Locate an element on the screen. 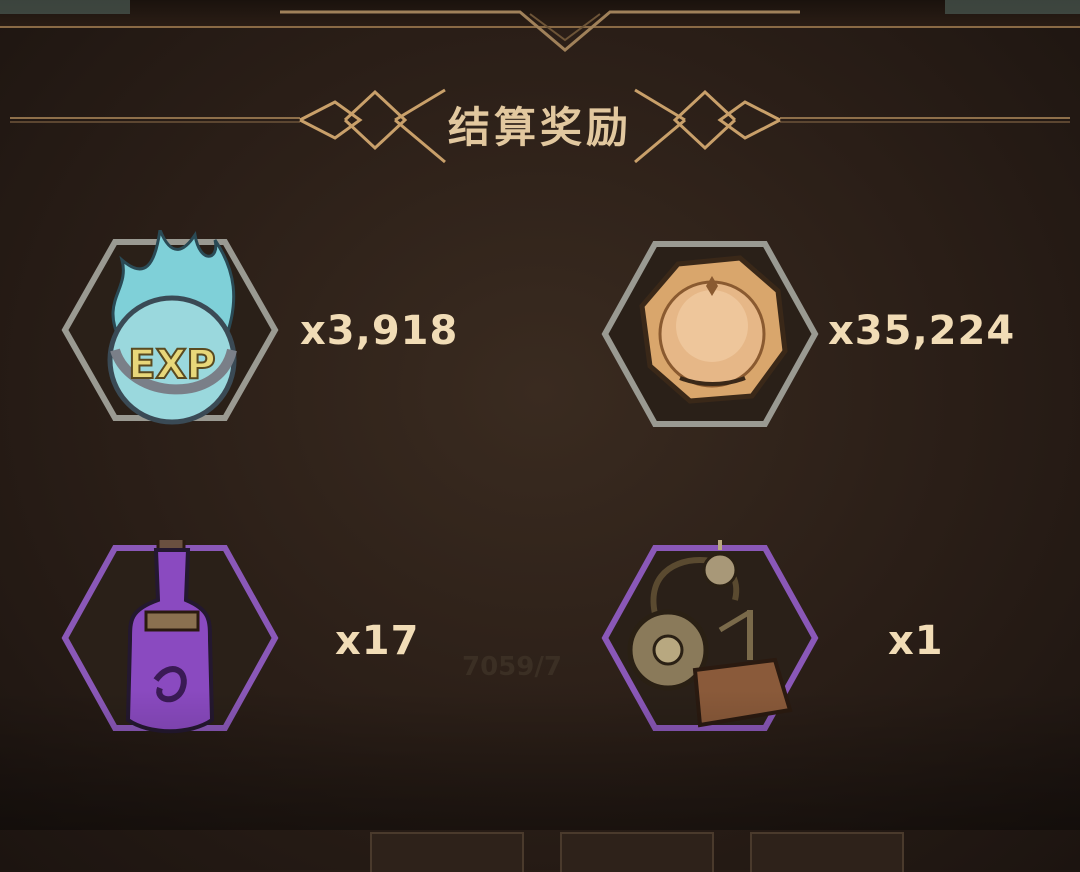  exp-amount: x3,918 is located at coordinates (379, 331).